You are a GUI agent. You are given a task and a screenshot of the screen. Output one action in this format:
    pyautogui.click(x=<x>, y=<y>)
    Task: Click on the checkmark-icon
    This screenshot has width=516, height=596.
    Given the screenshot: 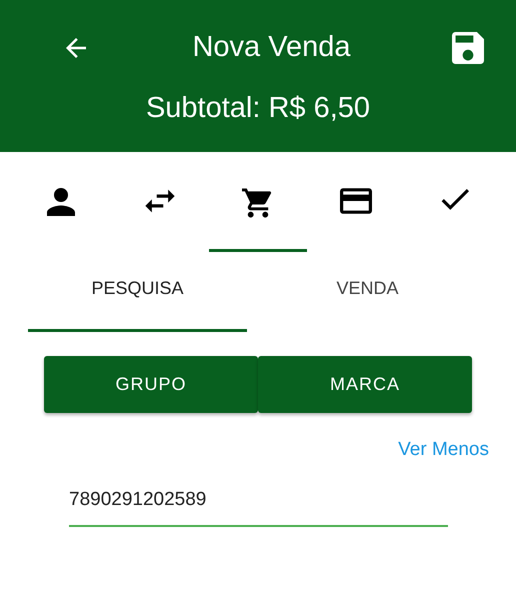 What is the action you would take?
    pyautogui.click(x=454, y=199)
    